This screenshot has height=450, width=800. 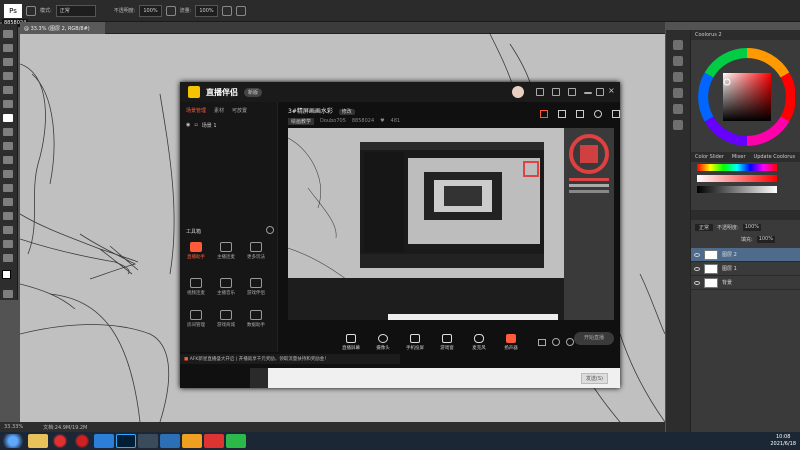 I want to click on version-badge: 新版, so click(x=253, y=92).